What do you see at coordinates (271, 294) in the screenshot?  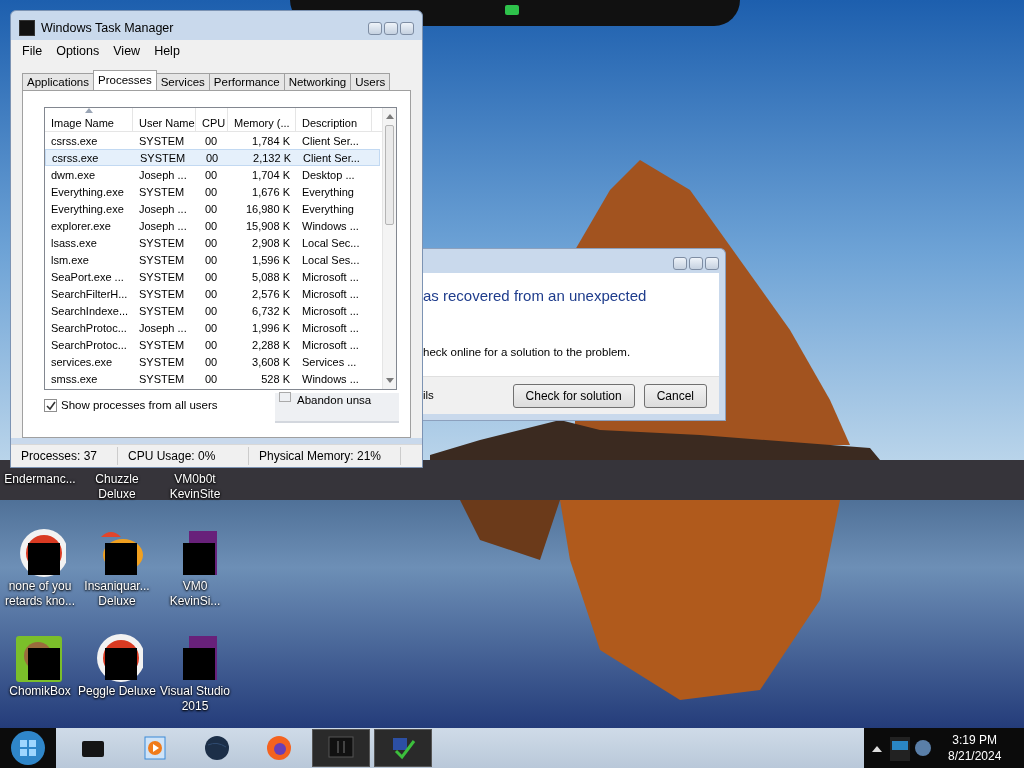 I see `table-cell-text: 2,576 K` at bounding box center [271, 294].